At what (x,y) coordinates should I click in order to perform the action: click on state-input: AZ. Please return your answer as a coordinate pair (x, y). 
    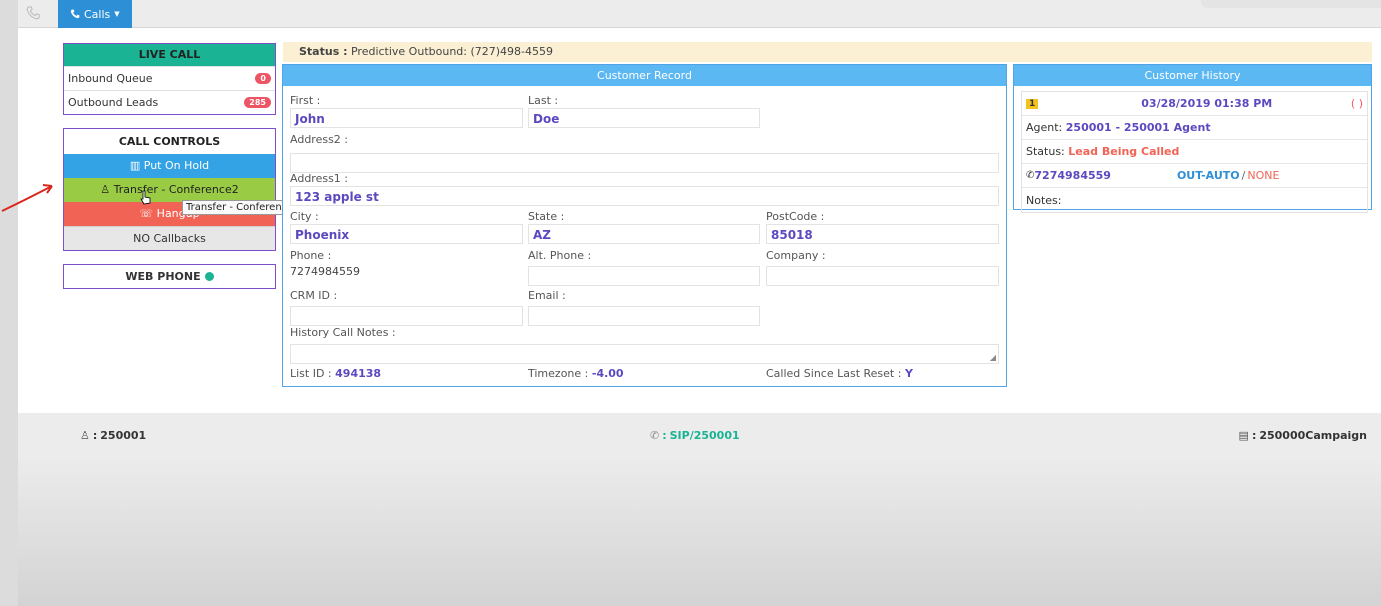
    Looking at the image, I should click on (644, 234).